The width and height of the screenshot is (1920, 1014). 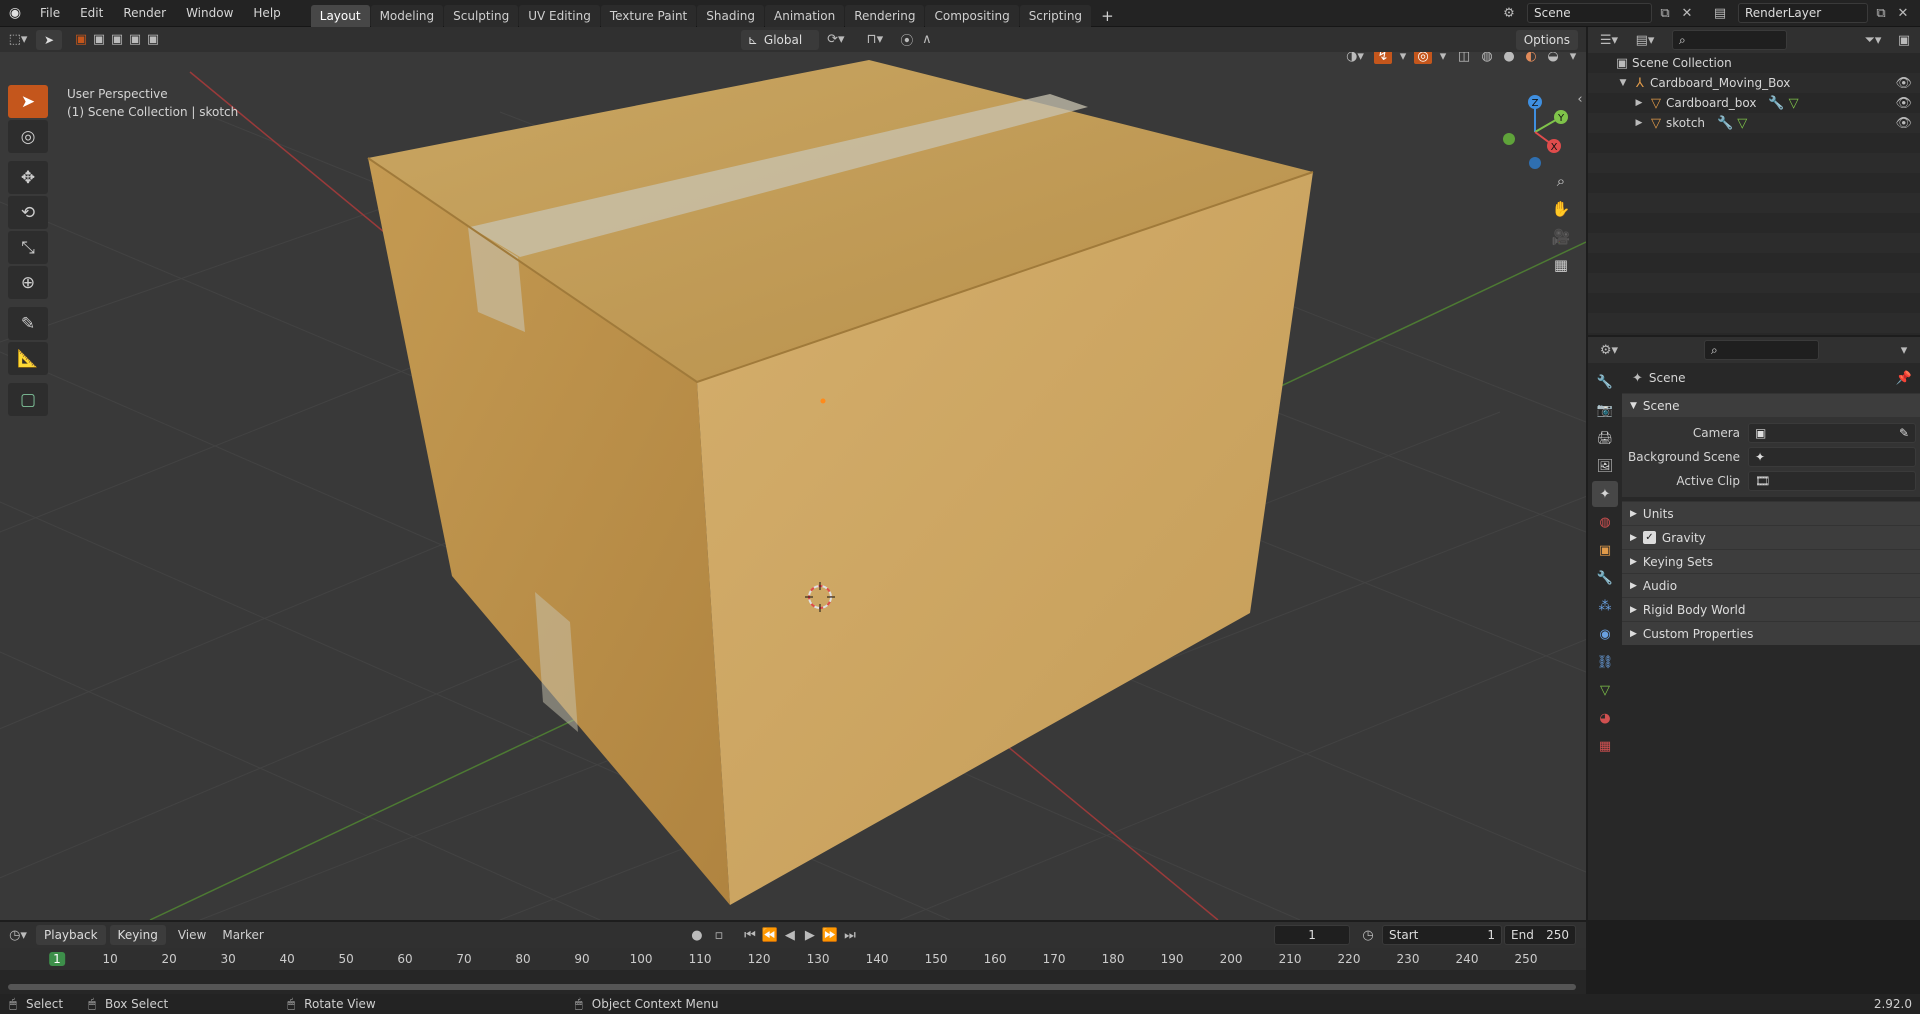 What do you see at coordinates (1487, 58) in the screenshot?
I see `shading-wireframe-icon: ◍` at bounding box center [1487, 58].